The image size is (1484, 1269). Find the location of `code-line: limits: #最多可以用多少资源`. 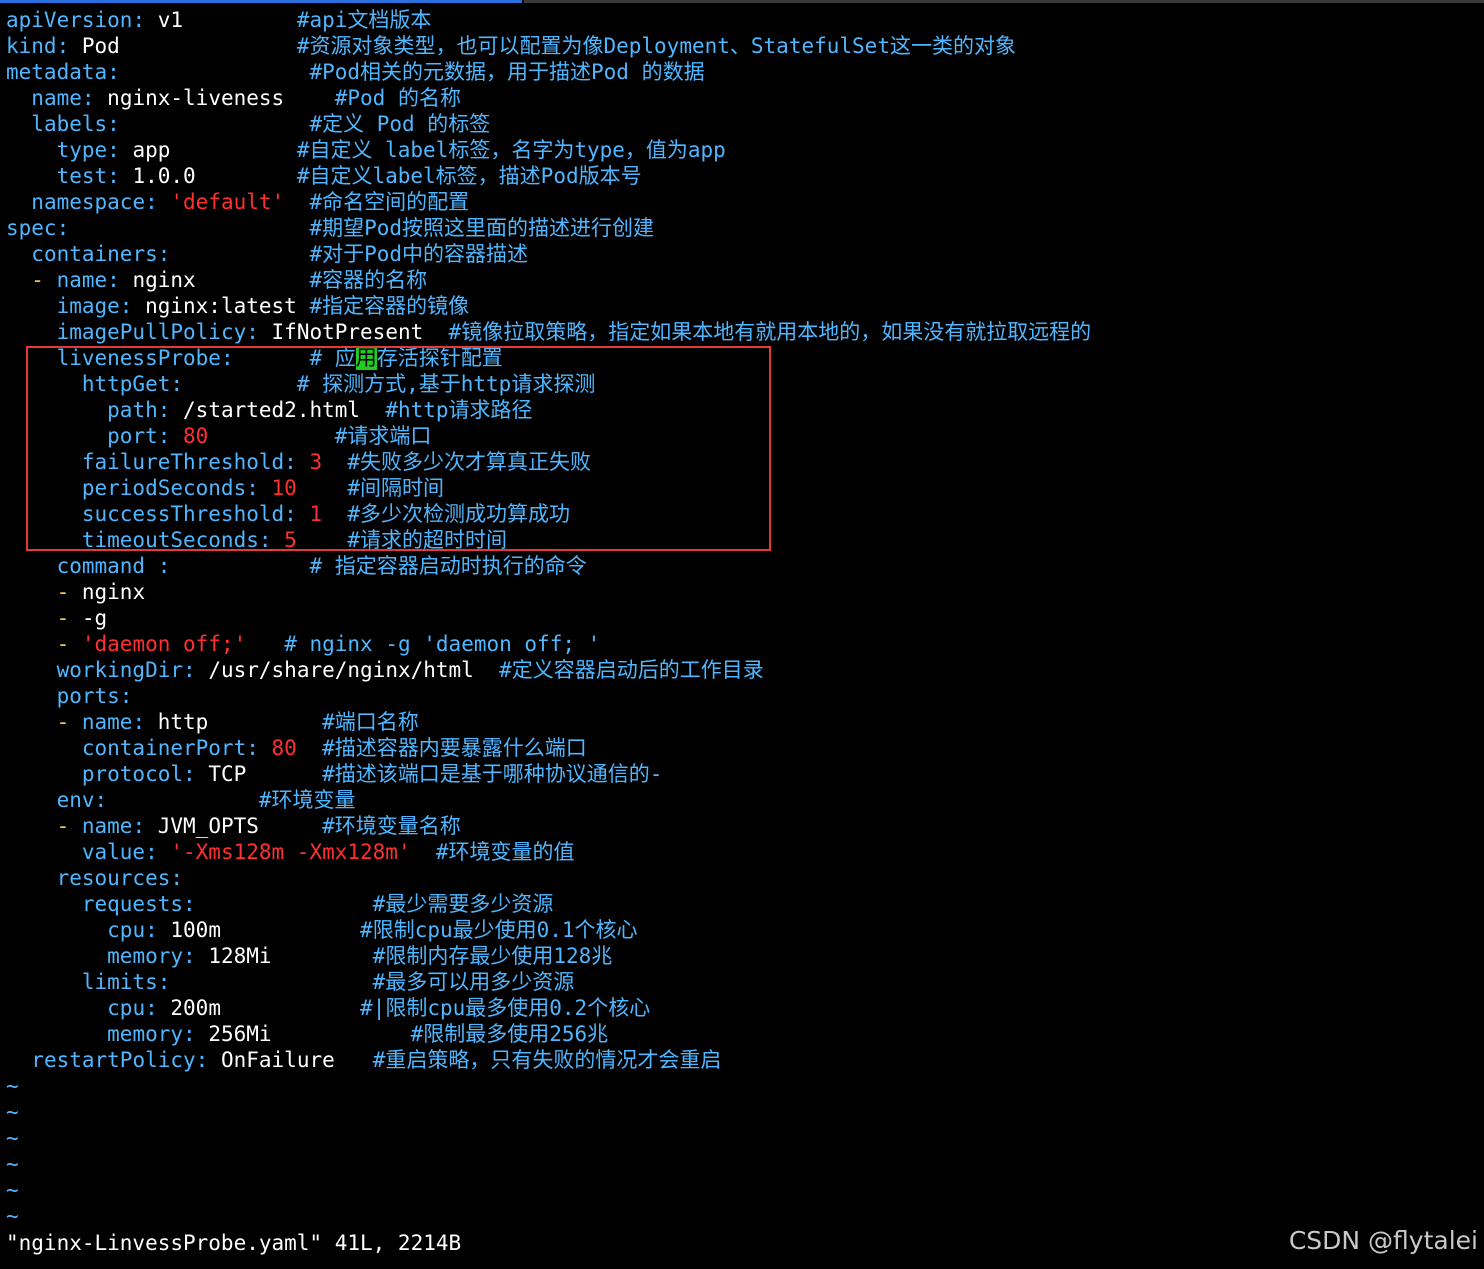

code-line: limits: #最多可以用多少资源 is located at coordinates (741, 982).